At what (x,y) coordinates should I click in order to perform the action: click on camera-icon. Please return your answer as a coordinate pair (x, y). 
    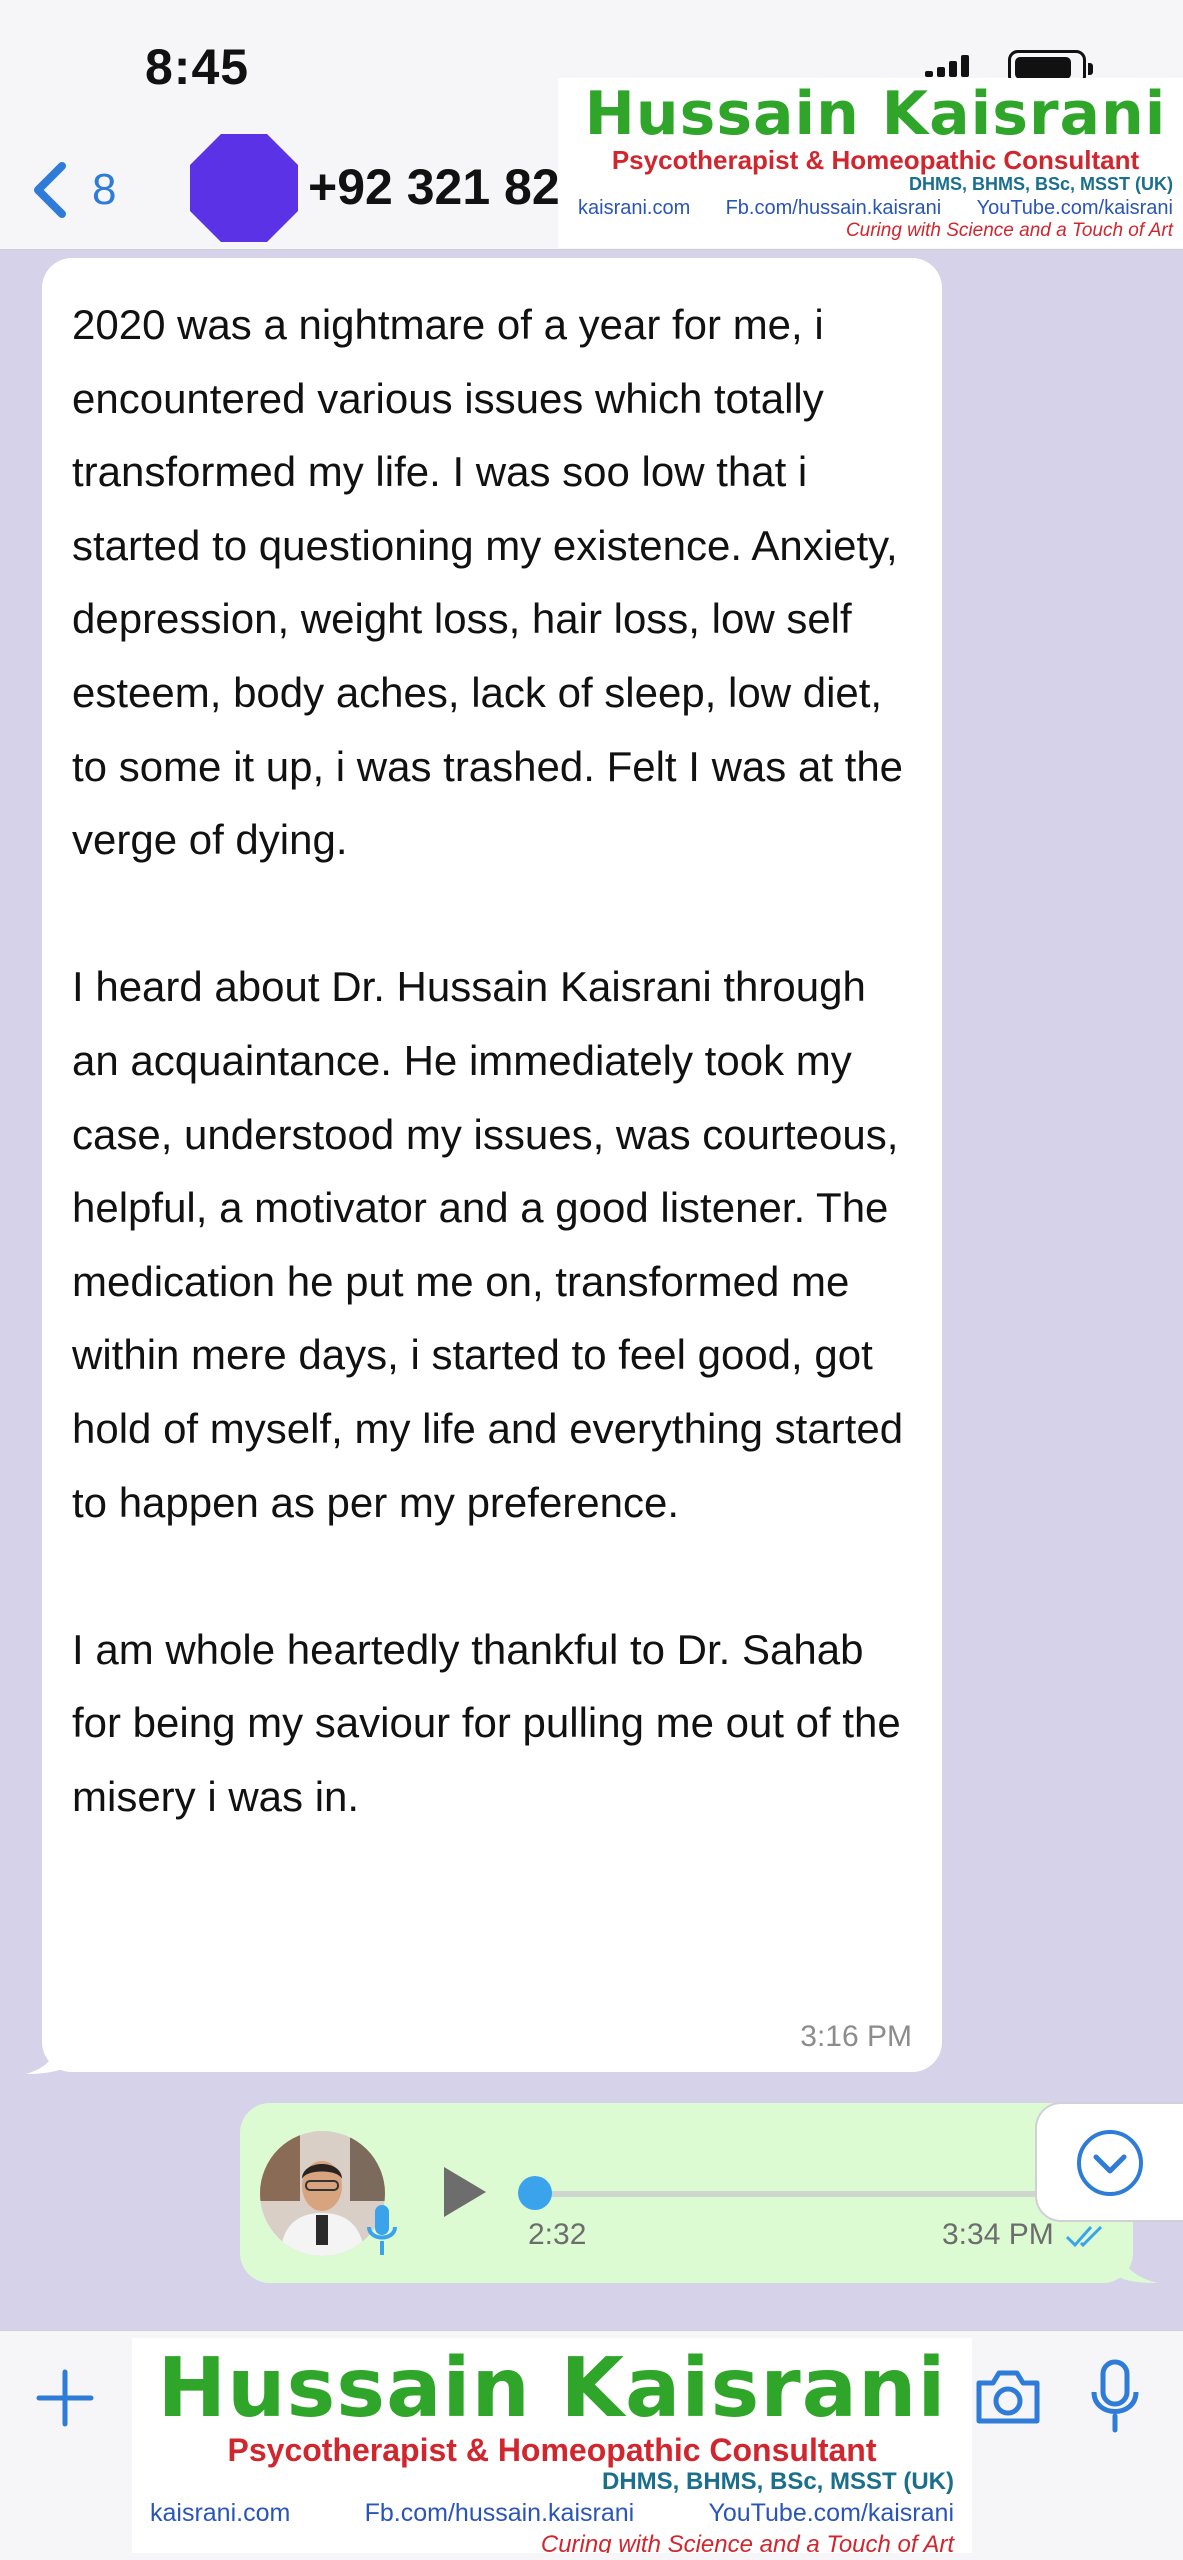
    Looking at the image, I should click on (1008, 2397).